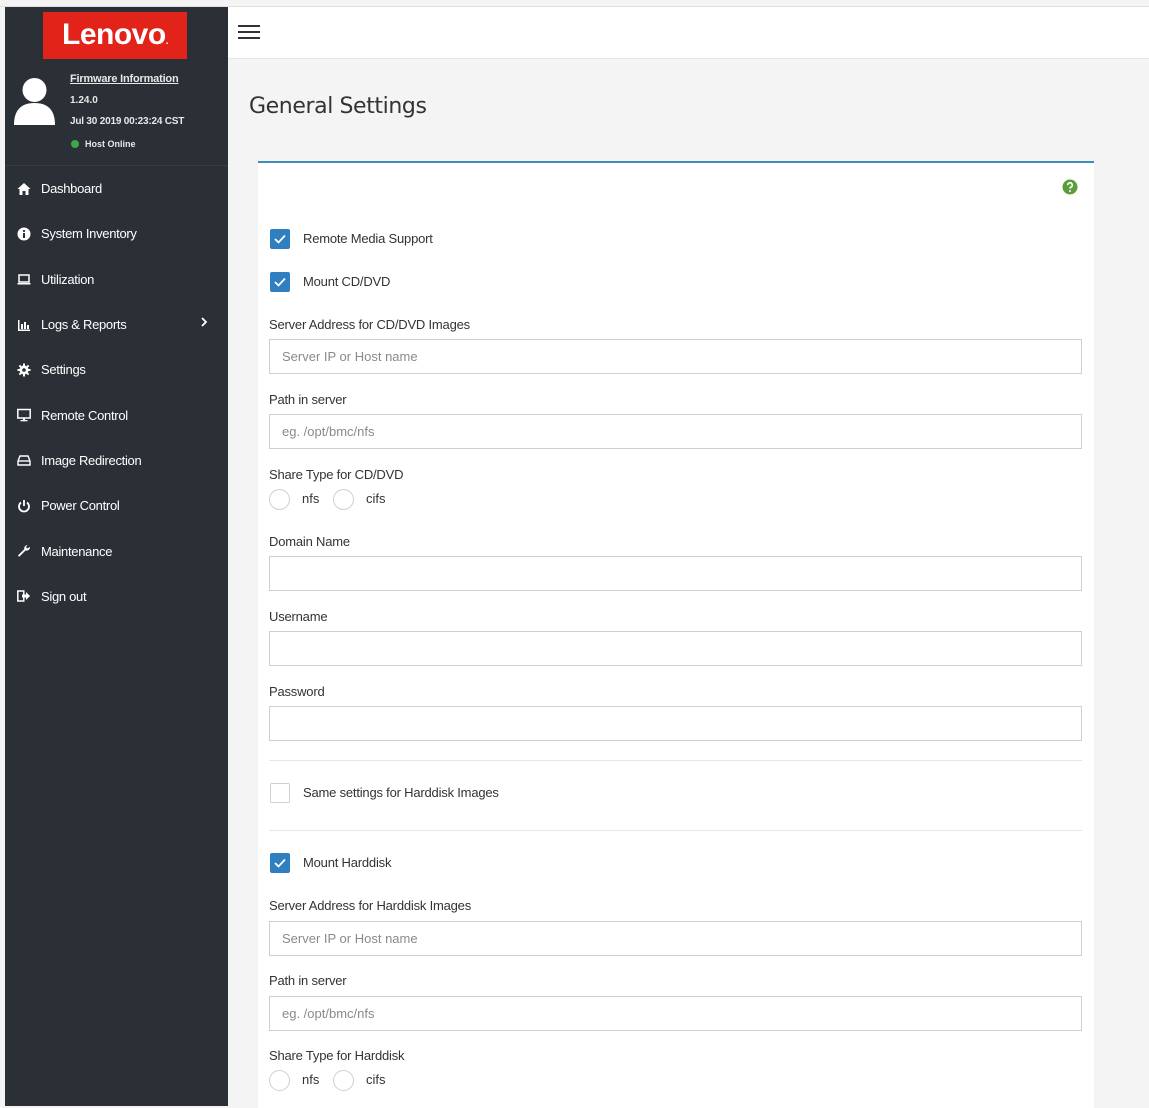 The width and height of the screenshot is (1149, 1108). What do you see at coordinates (311, 1079) in the screenshot?
I see `hd-share-type-nfs-label: nfs` at bounding box center [311, 1079].